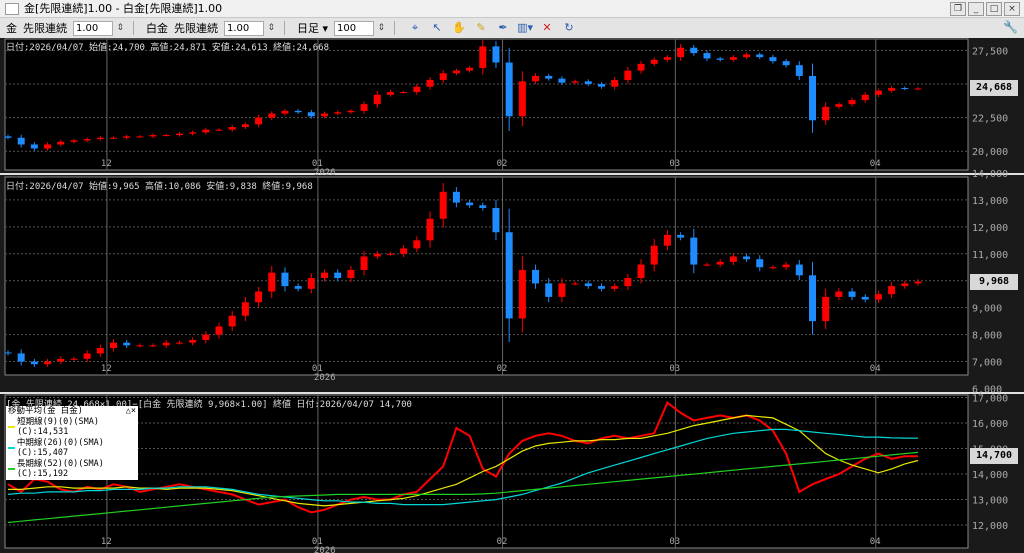 The height and width of the screenshot is (553, 1024). What do you see at coordinates (502, 164) in the screenshot?
I see `x-tick-label: 02` at bounding box center [502, 164].